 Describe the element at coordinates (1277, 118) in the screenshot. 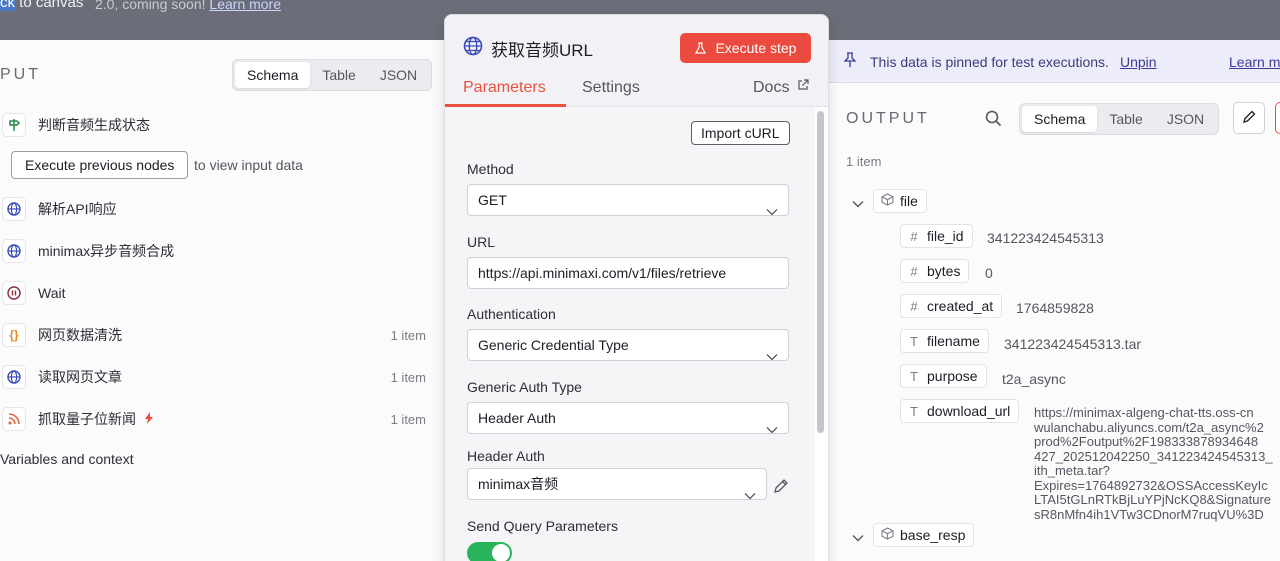

I see `delete-output-button` at that location.